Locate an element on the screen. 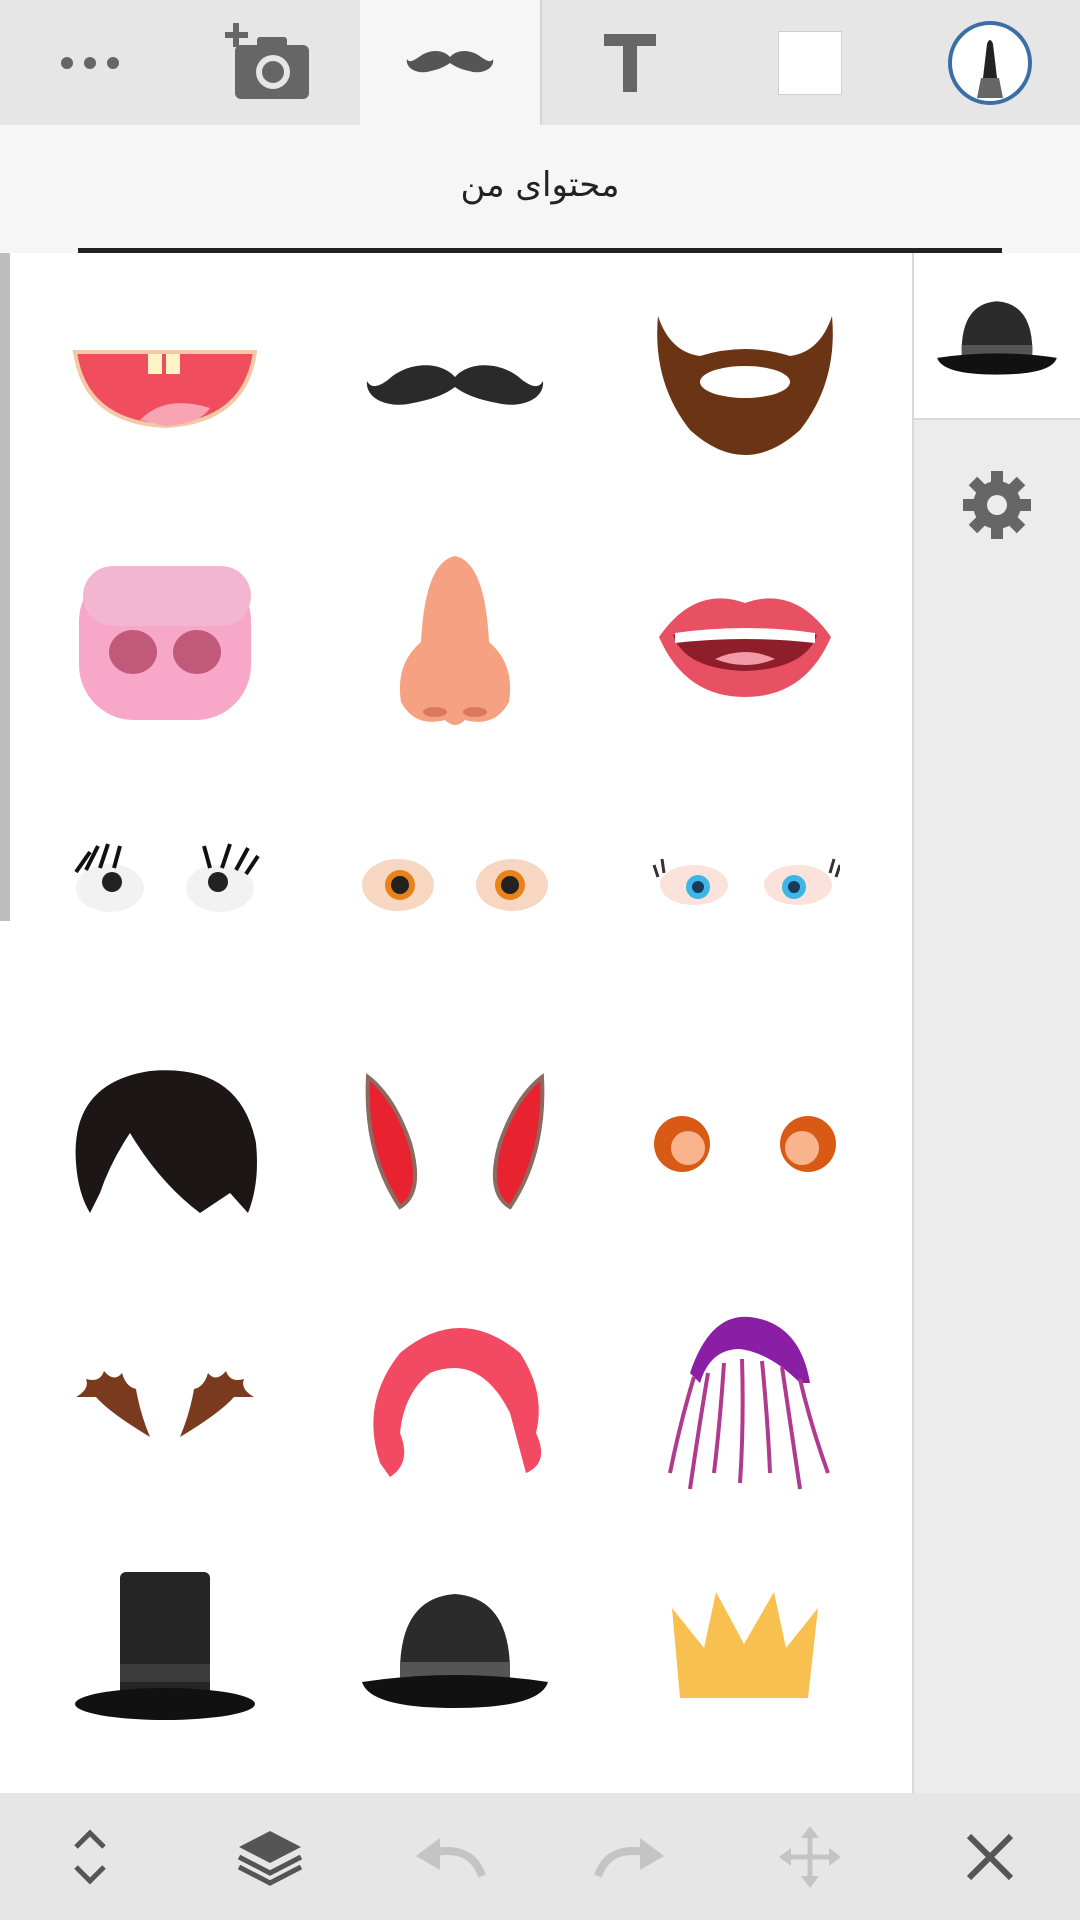 This screenshot has width=1080, height=1920. redo-icon is located at coordinates (629, 1857).